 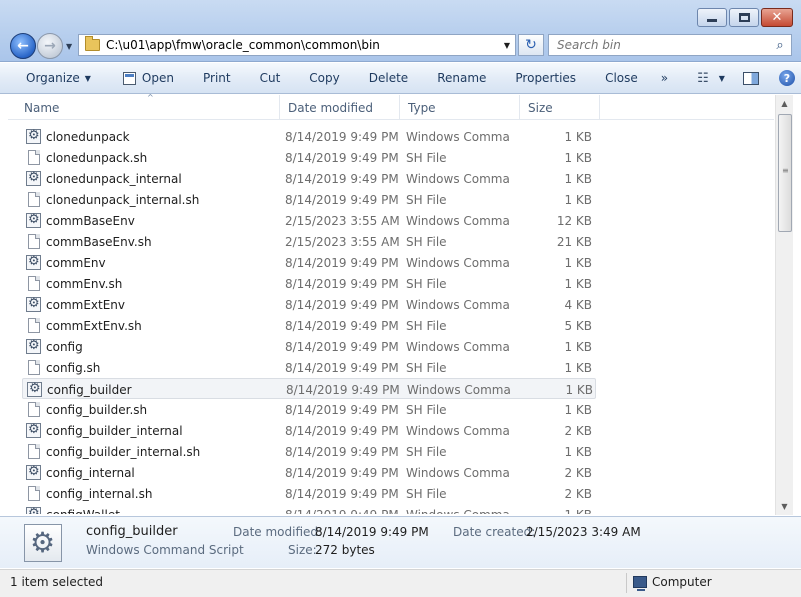 I want to click on organize-button: Organize ▼, so click(x=58, y=78).